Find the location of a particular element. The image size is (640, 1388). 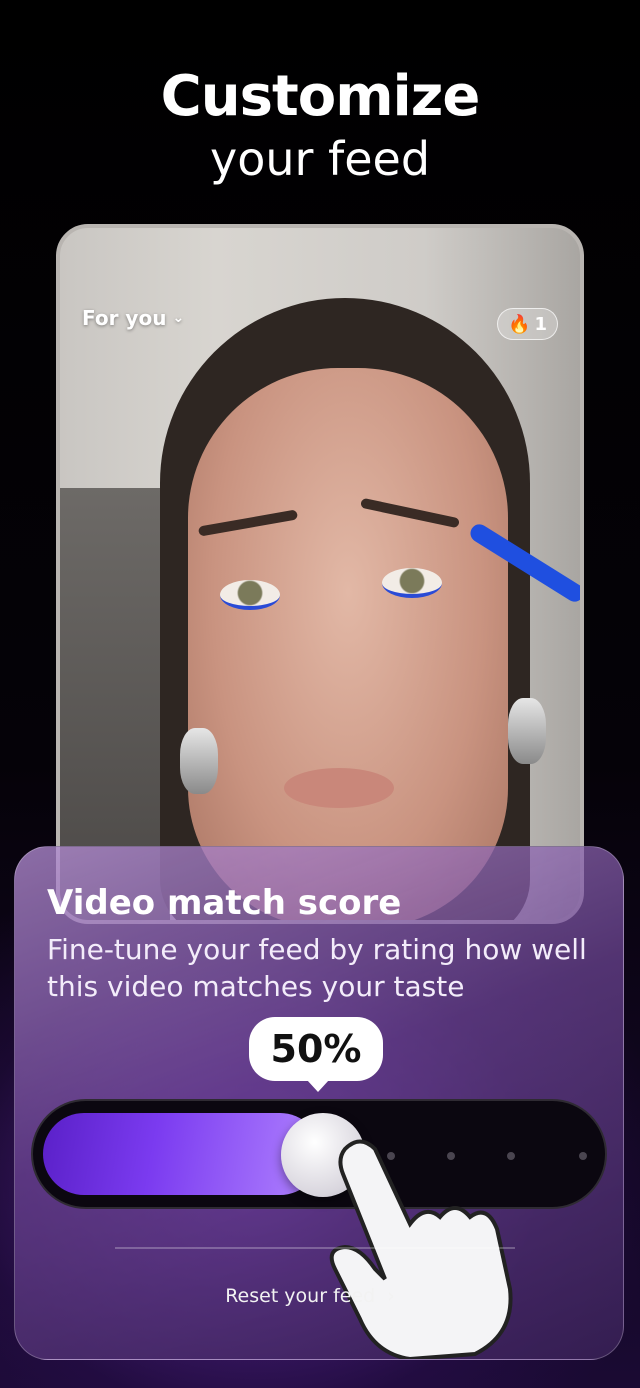

card-title: Video match score is located at coordinates (224, 903).